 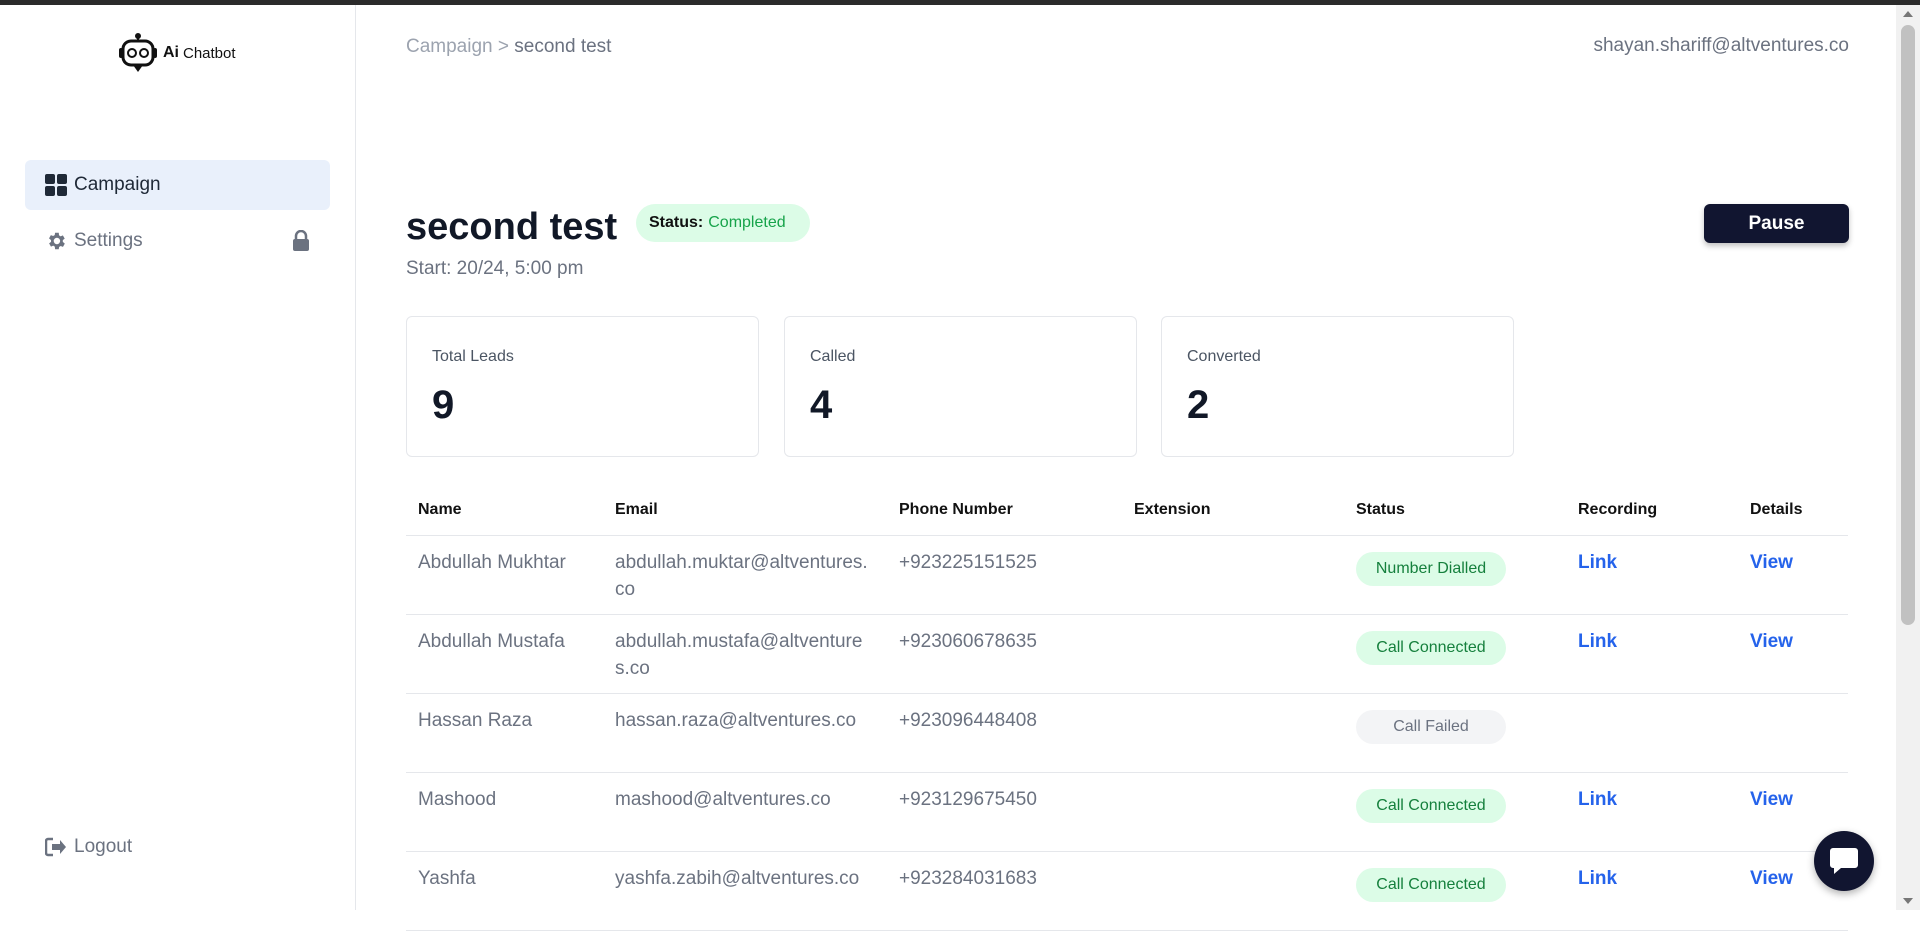 I want to click on app-logo: Ai Chatbot, so click(x=176, y=53).